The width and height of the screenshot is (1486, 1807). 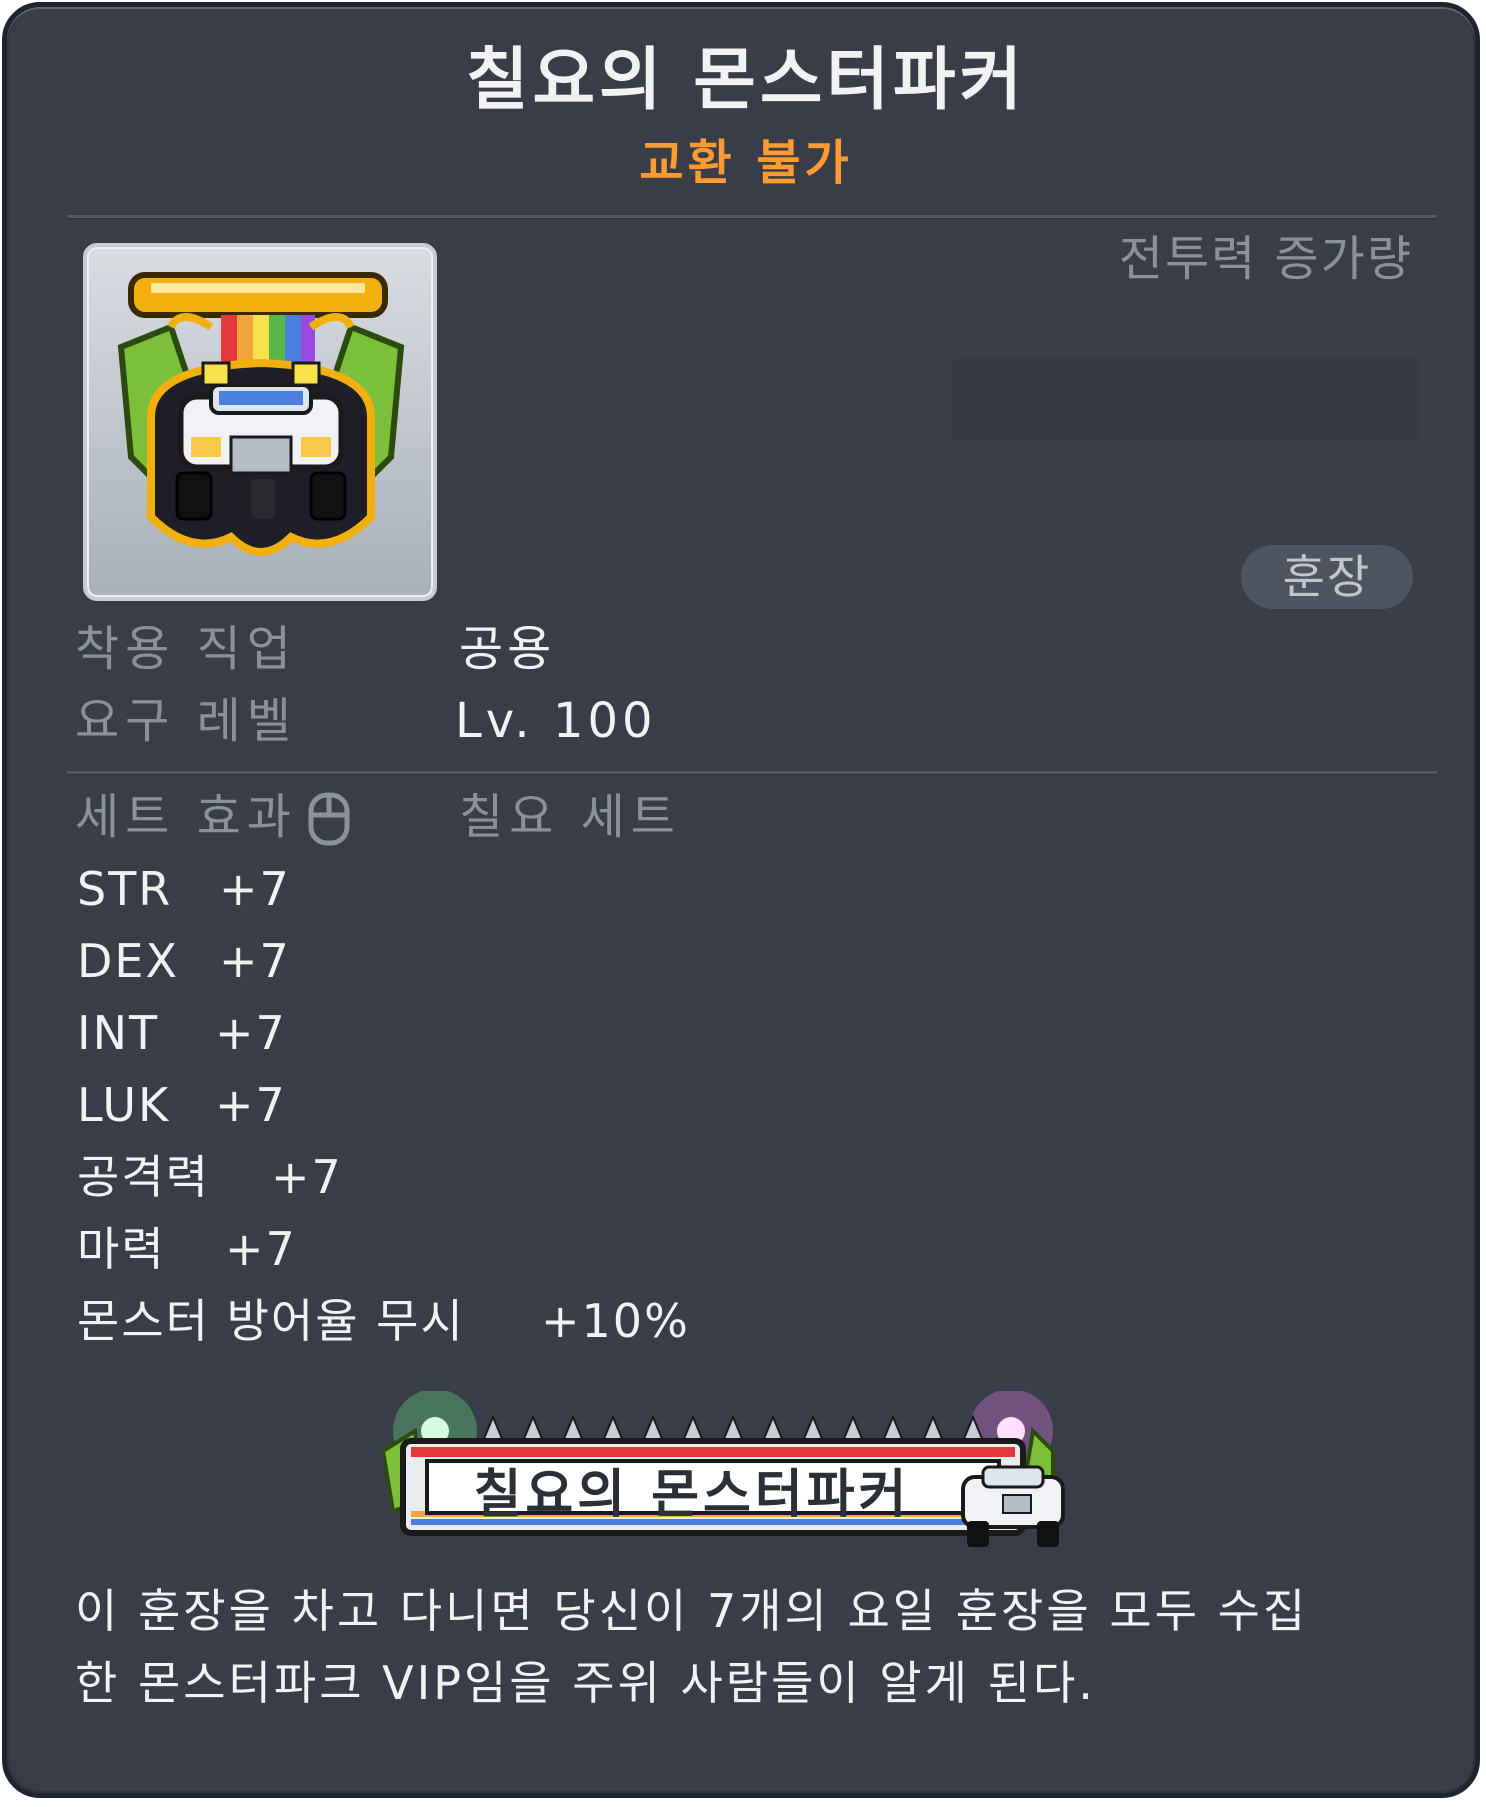 What do you see at coordinates (752, 217) in the screenshot?
I see `top-divider` at bounding box center [752, 217].